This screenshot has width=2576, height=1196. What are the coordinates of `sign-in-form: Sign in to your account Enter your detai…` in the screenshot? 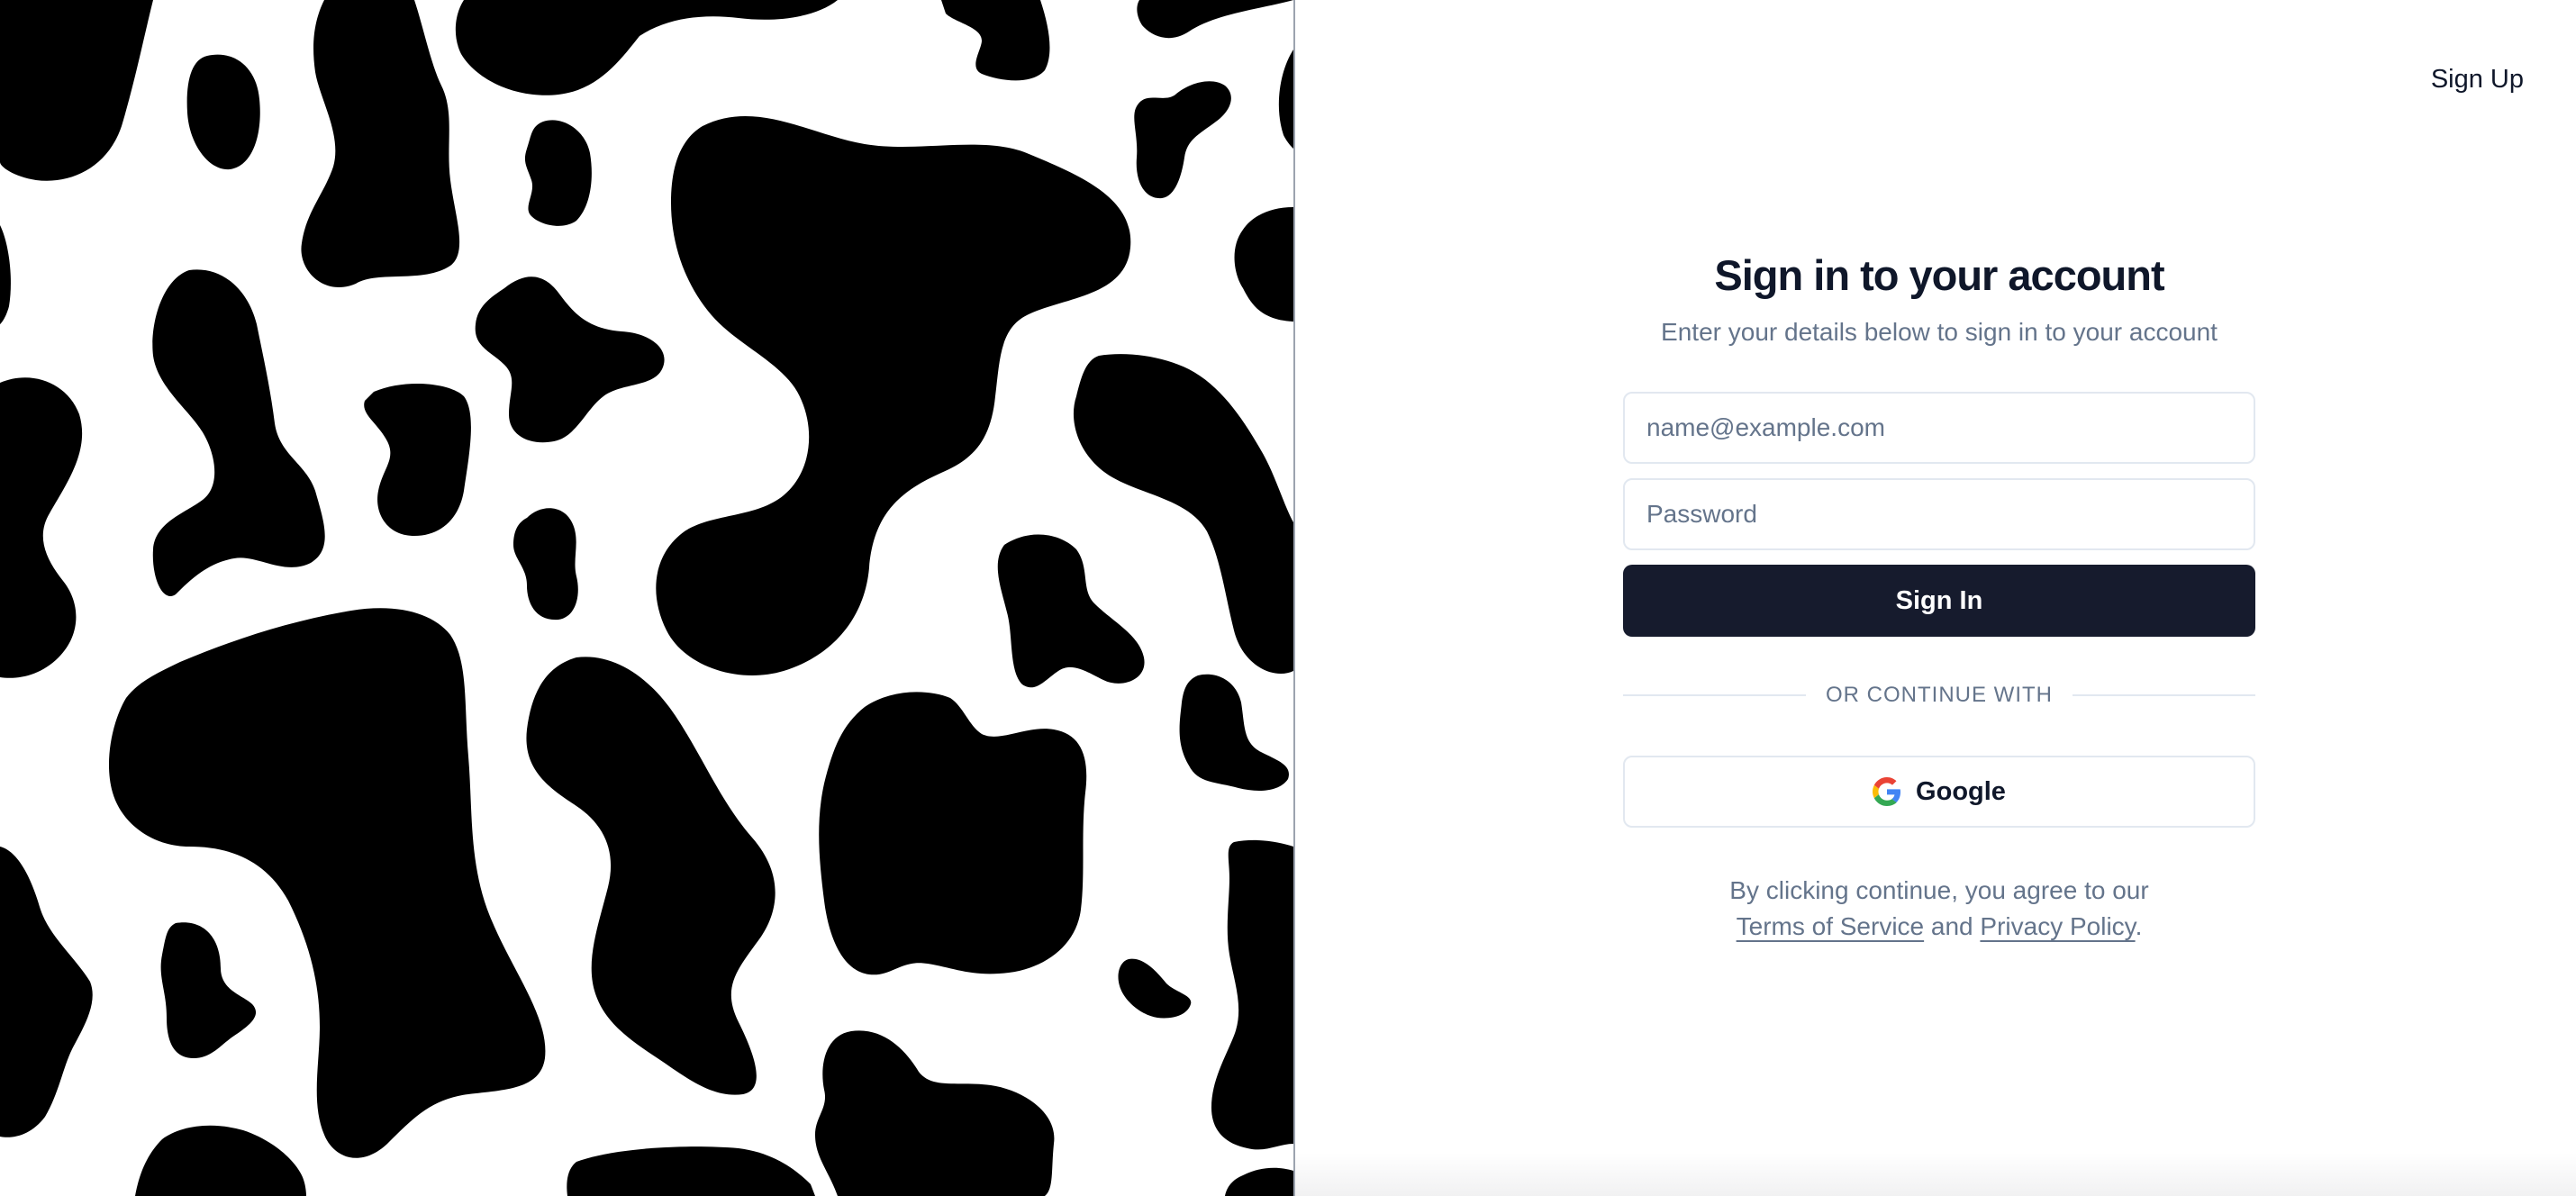 It's located at (1940, 597).